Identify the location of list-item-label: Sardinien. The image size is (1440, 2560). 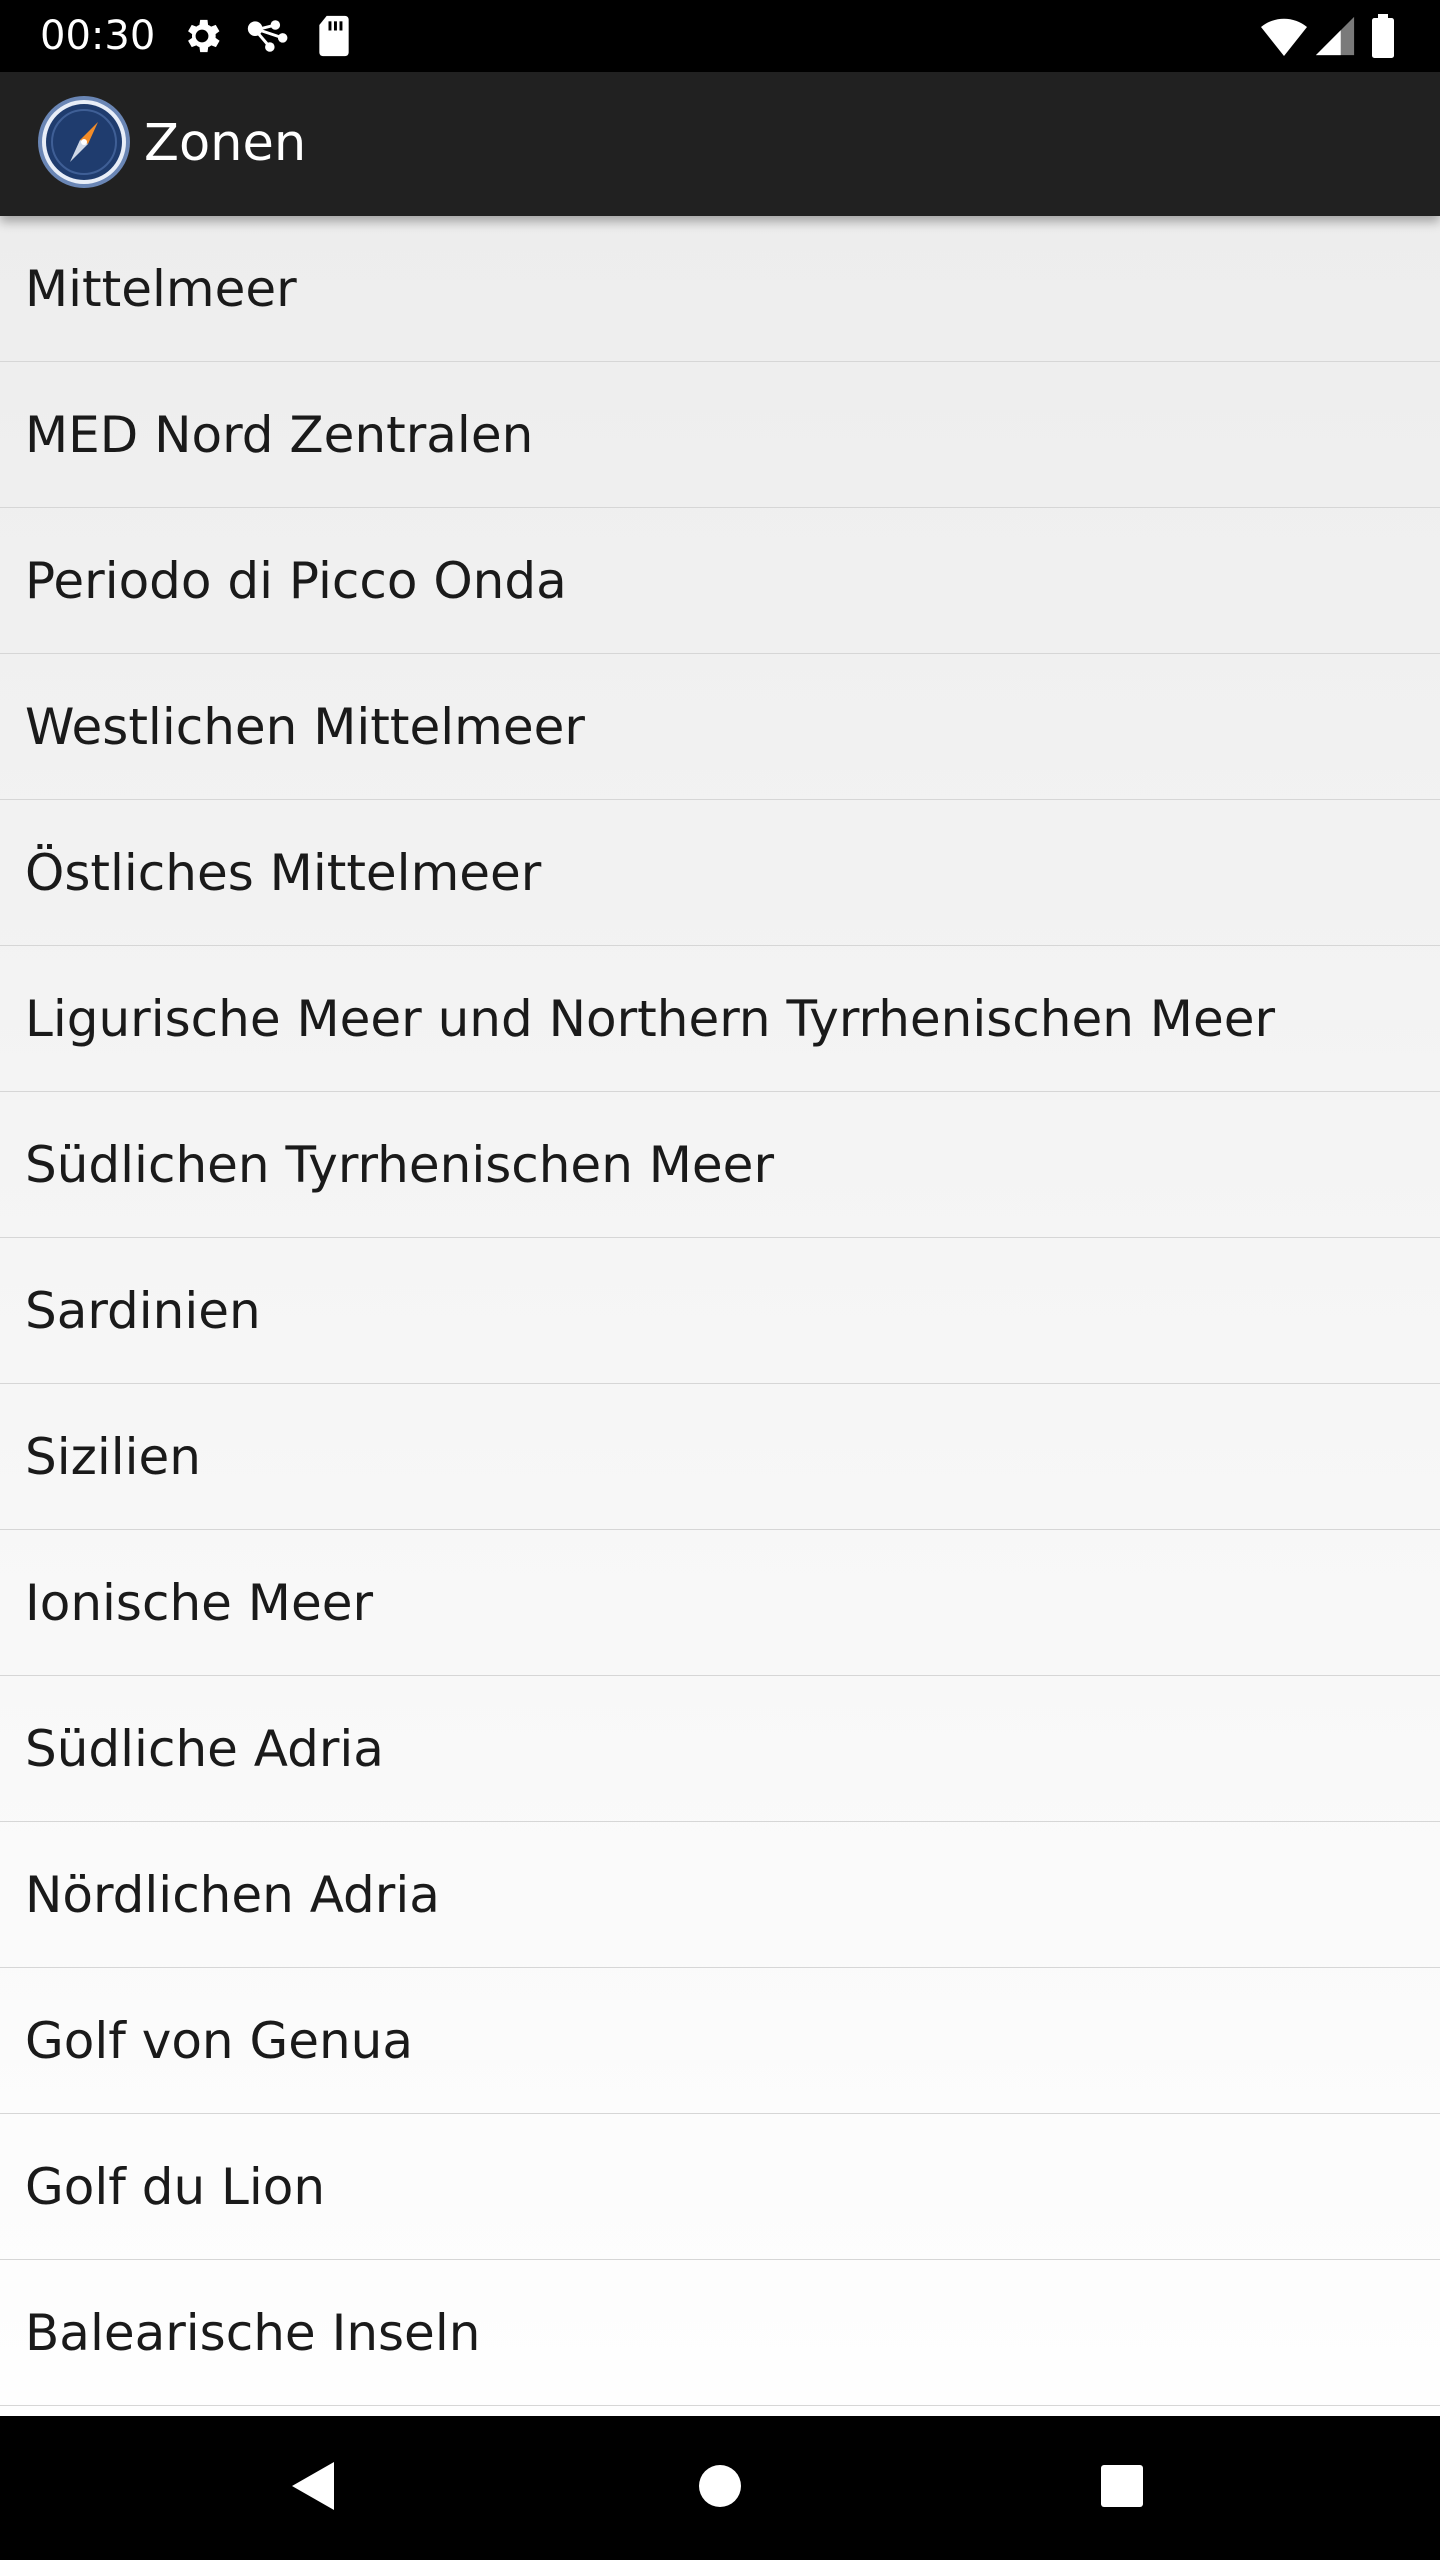
(143, 1310).